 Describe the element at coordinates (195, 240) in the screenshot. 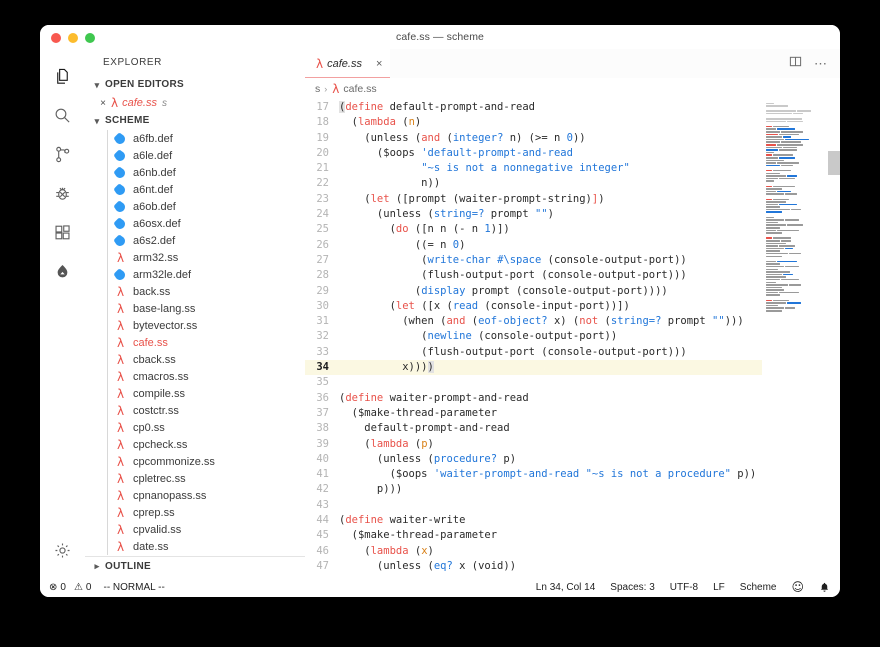

I see `tree-file-item: a6s2.def` at that location.